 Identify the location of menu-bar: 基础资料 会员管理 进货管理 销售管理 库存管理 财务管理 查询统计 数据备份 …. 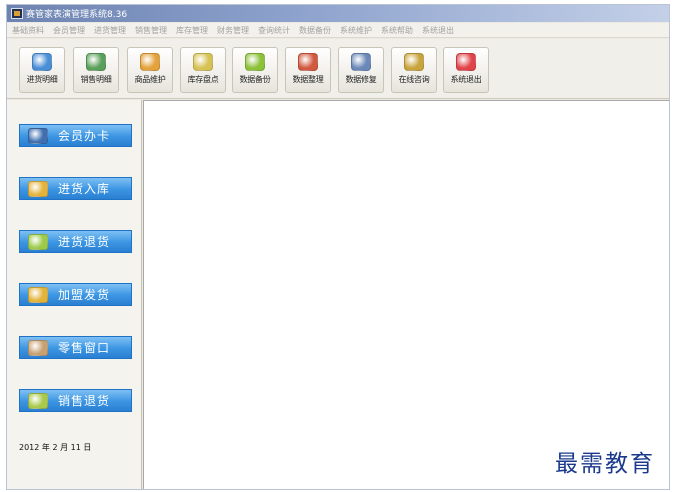
(338, 30).